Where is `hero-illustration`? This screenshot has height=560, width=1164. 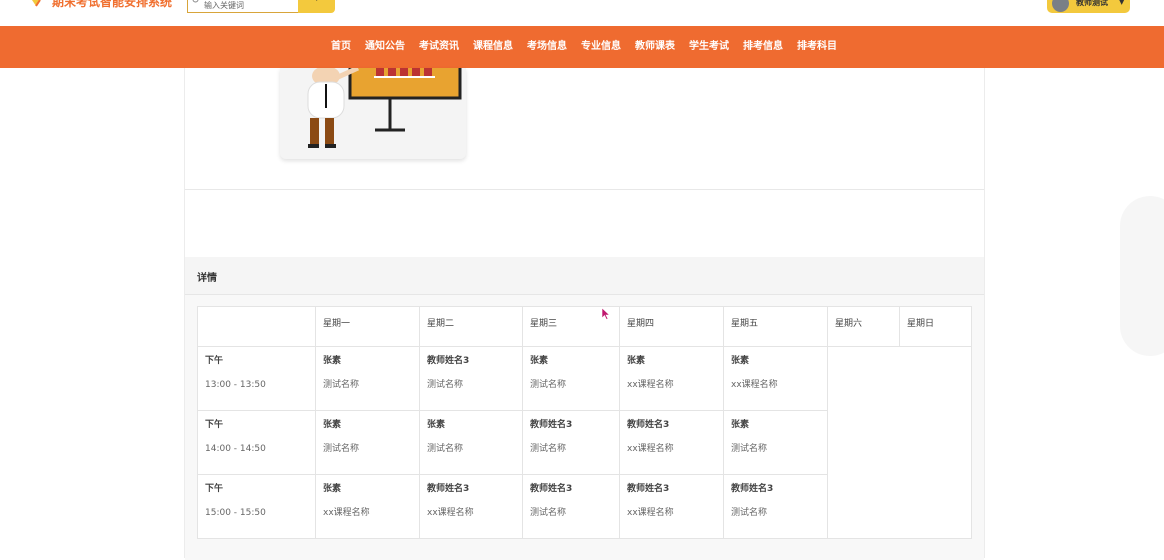
hero-illustration is located at coordinates (373, 113).